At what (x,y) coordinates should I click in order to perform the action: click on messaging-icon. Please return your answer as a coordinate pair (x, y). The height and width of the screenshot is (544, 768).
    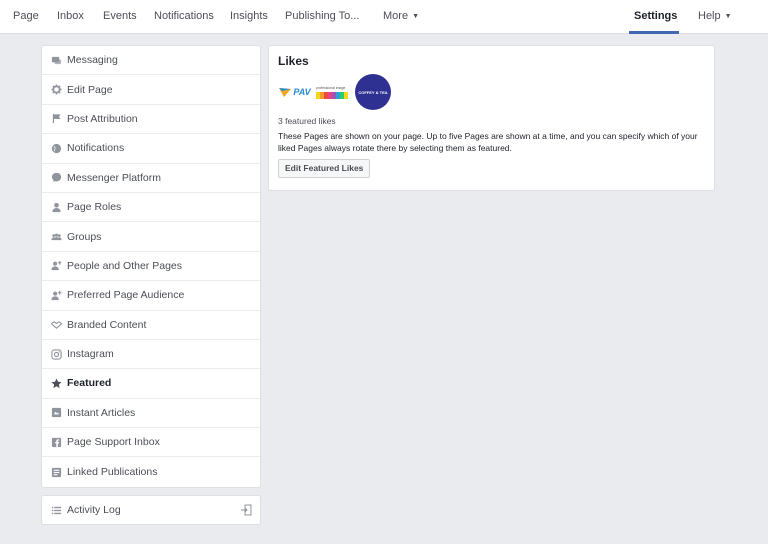
    Looking at the image, I should click on (56, 60).